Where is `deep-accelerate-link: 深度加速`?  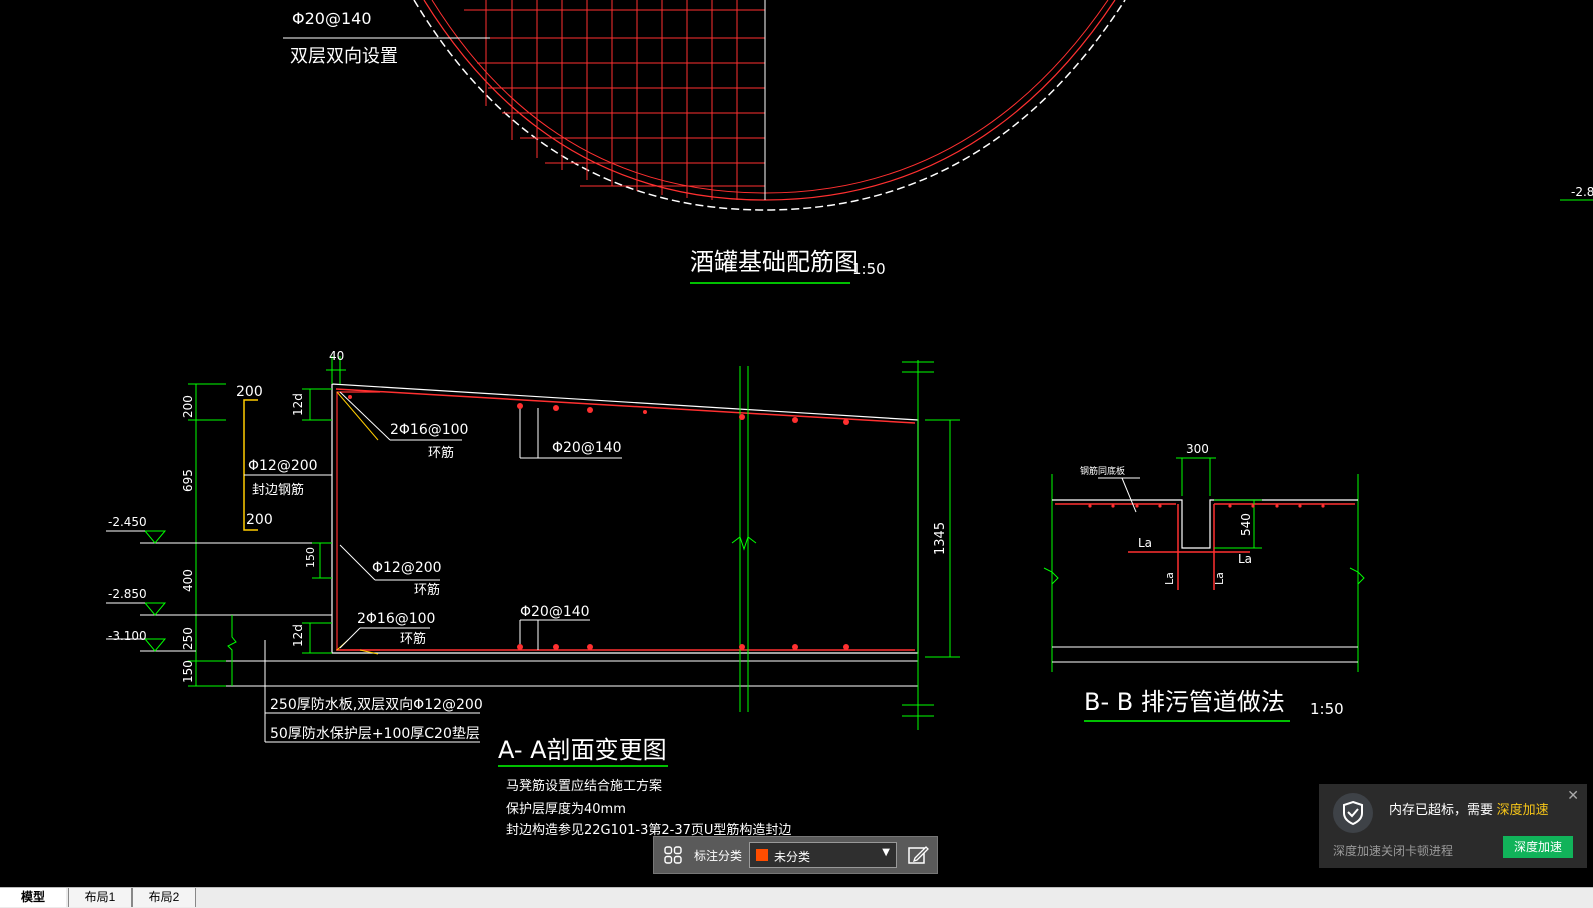 deep-accelerate-link: 深度加速 is located at coordinates (1523, 809).